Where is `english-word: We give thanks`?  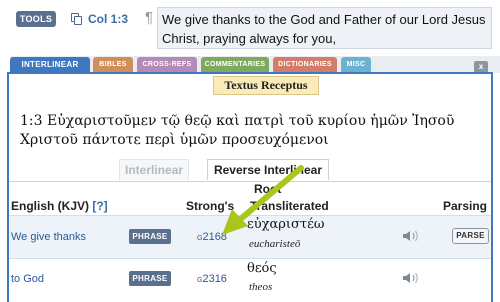
english-word: We give thanks is located at coordinates (48, 237).